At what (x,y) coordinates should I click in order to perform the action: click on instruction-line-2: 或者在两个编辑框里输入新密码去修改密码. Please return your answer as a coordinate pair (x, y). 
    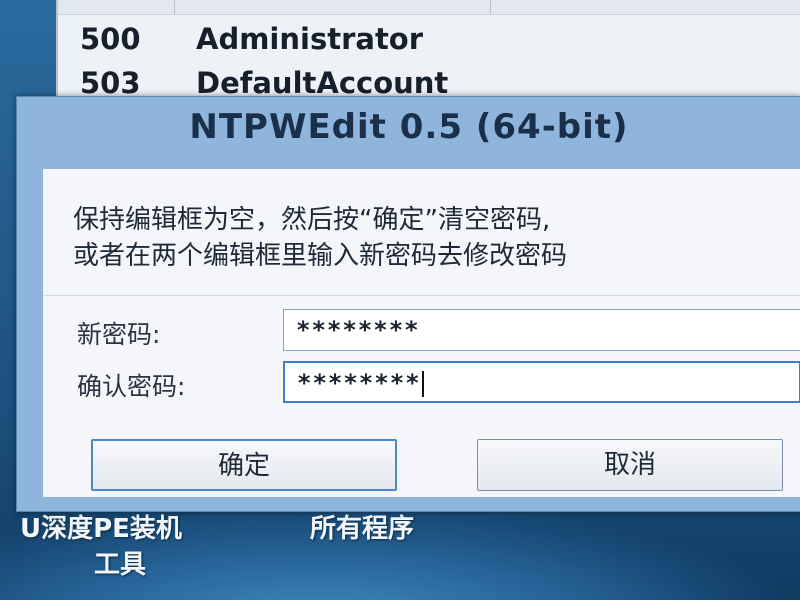
    Looking at the image, I should click on (320, 256).